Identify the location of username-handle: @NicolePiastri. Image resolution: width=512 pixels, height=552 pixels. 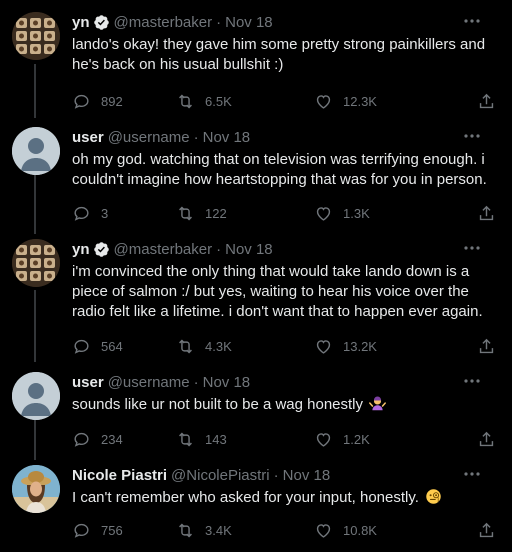
(220, 475).